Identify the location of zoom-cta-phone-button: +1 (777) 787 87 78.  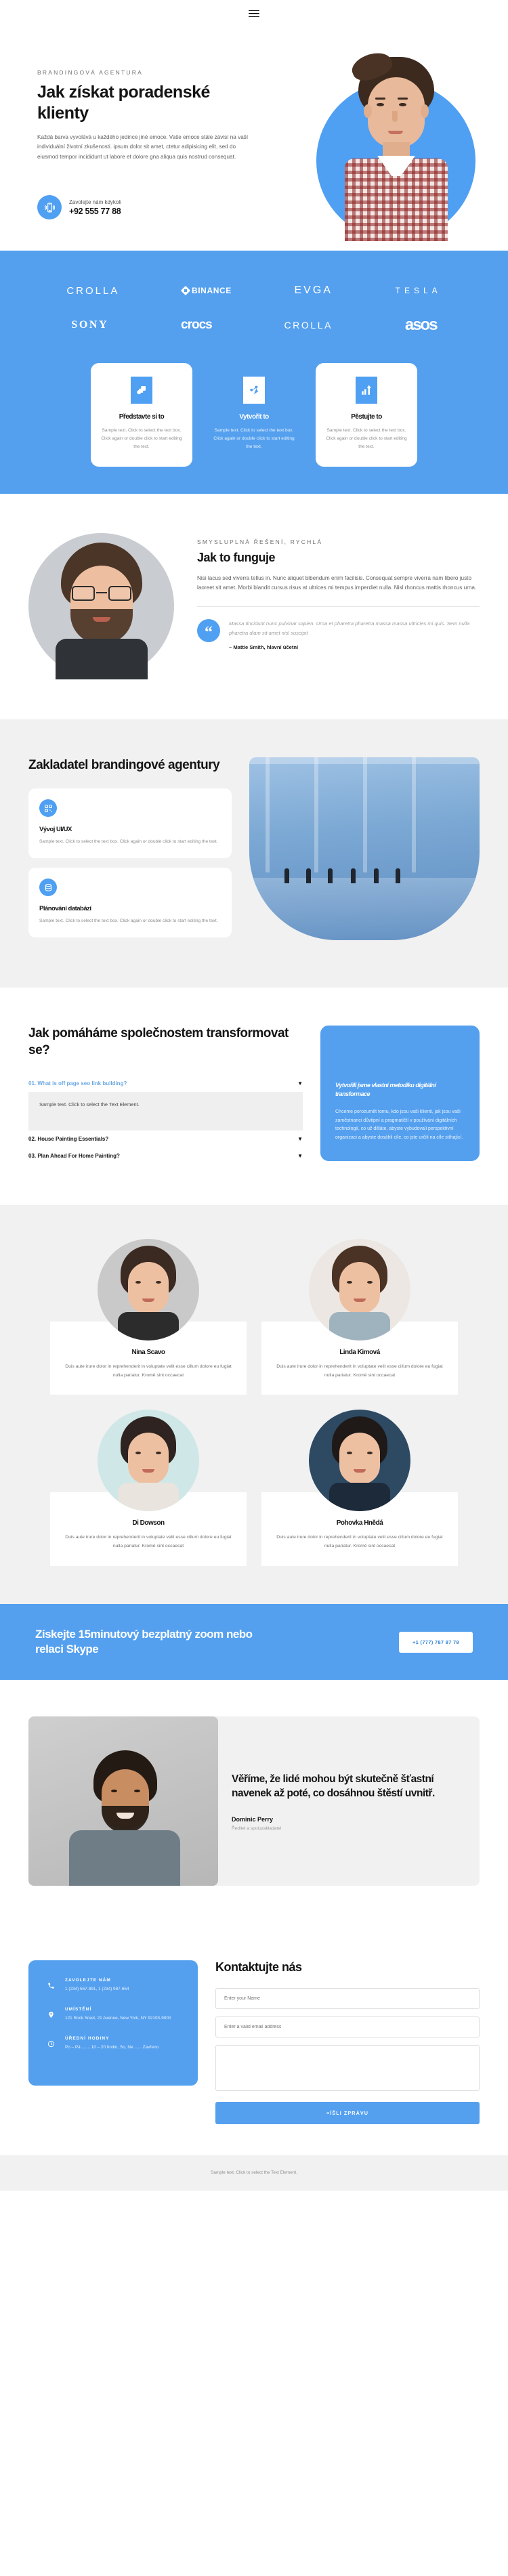
(436, 1642).